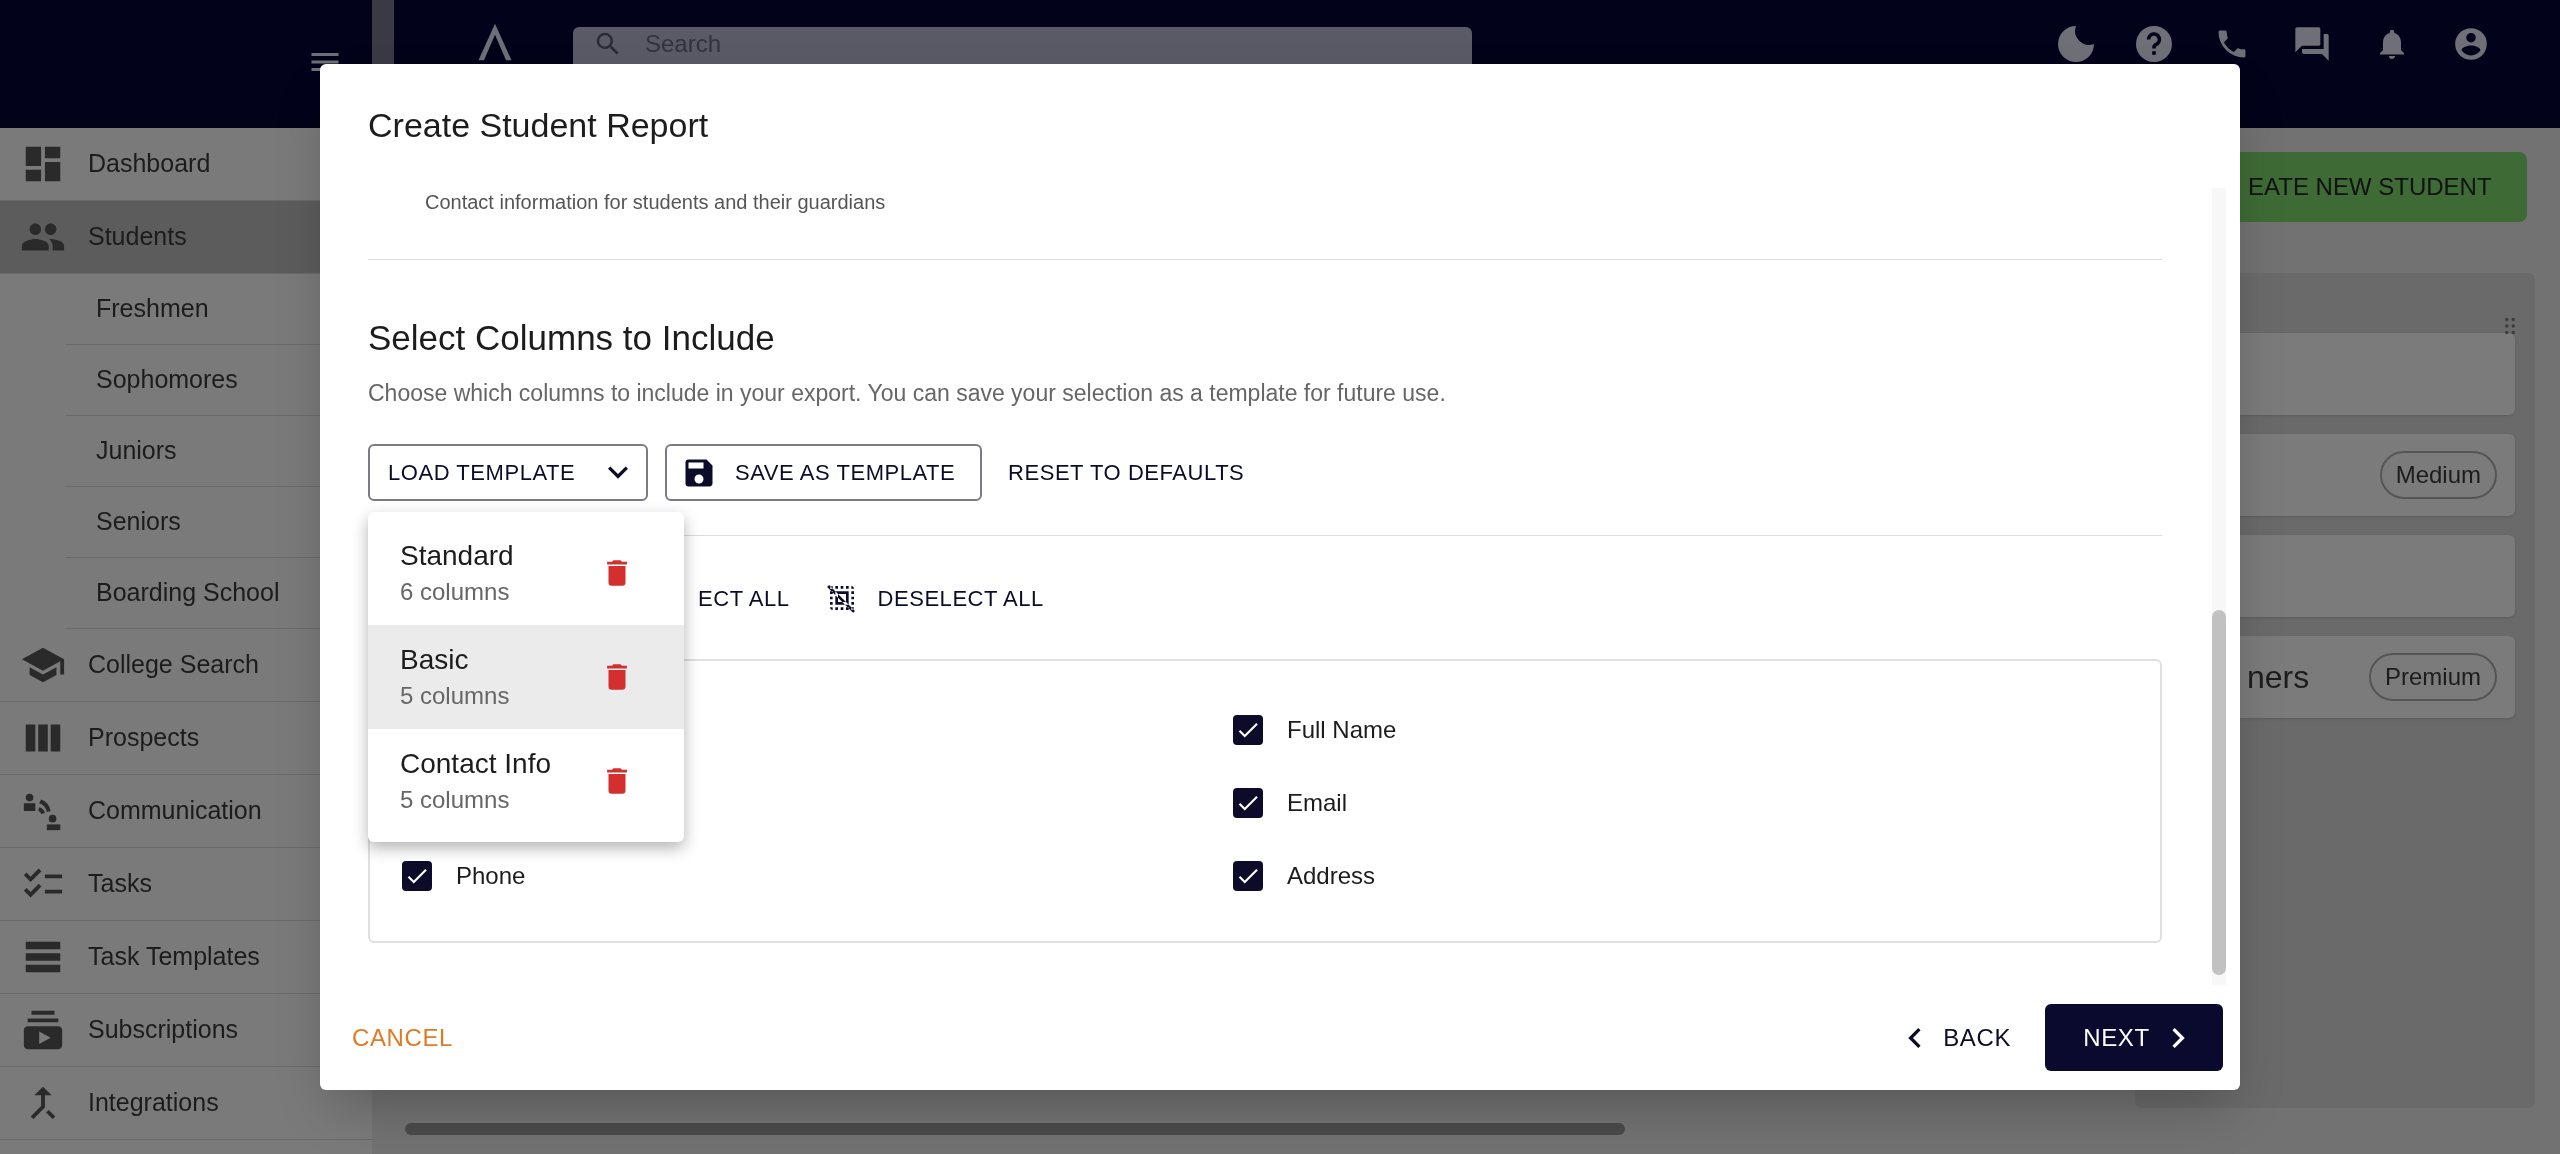  I want to click on next-button: NEXT, so click(2134, 1037).